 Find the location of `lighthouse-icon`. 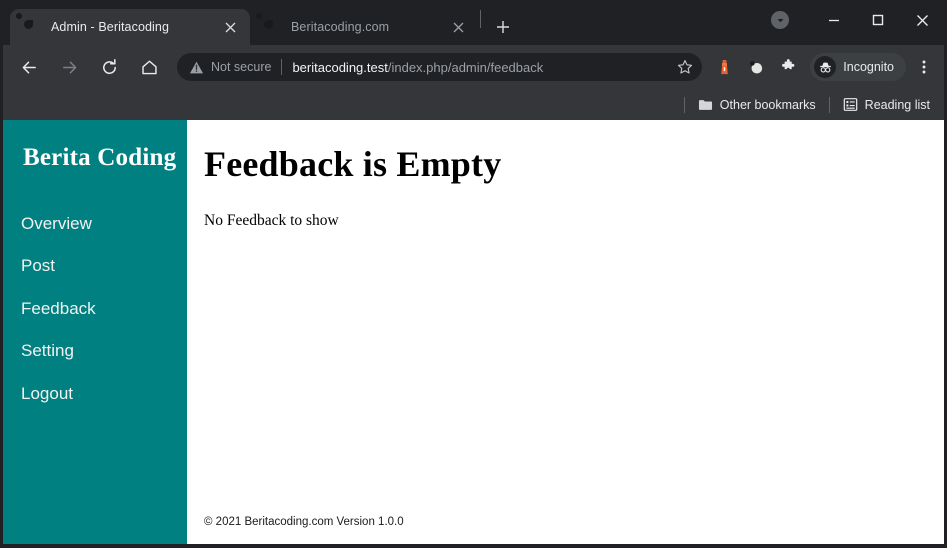

lighthouse-icon is located at coordinates (724, 67).